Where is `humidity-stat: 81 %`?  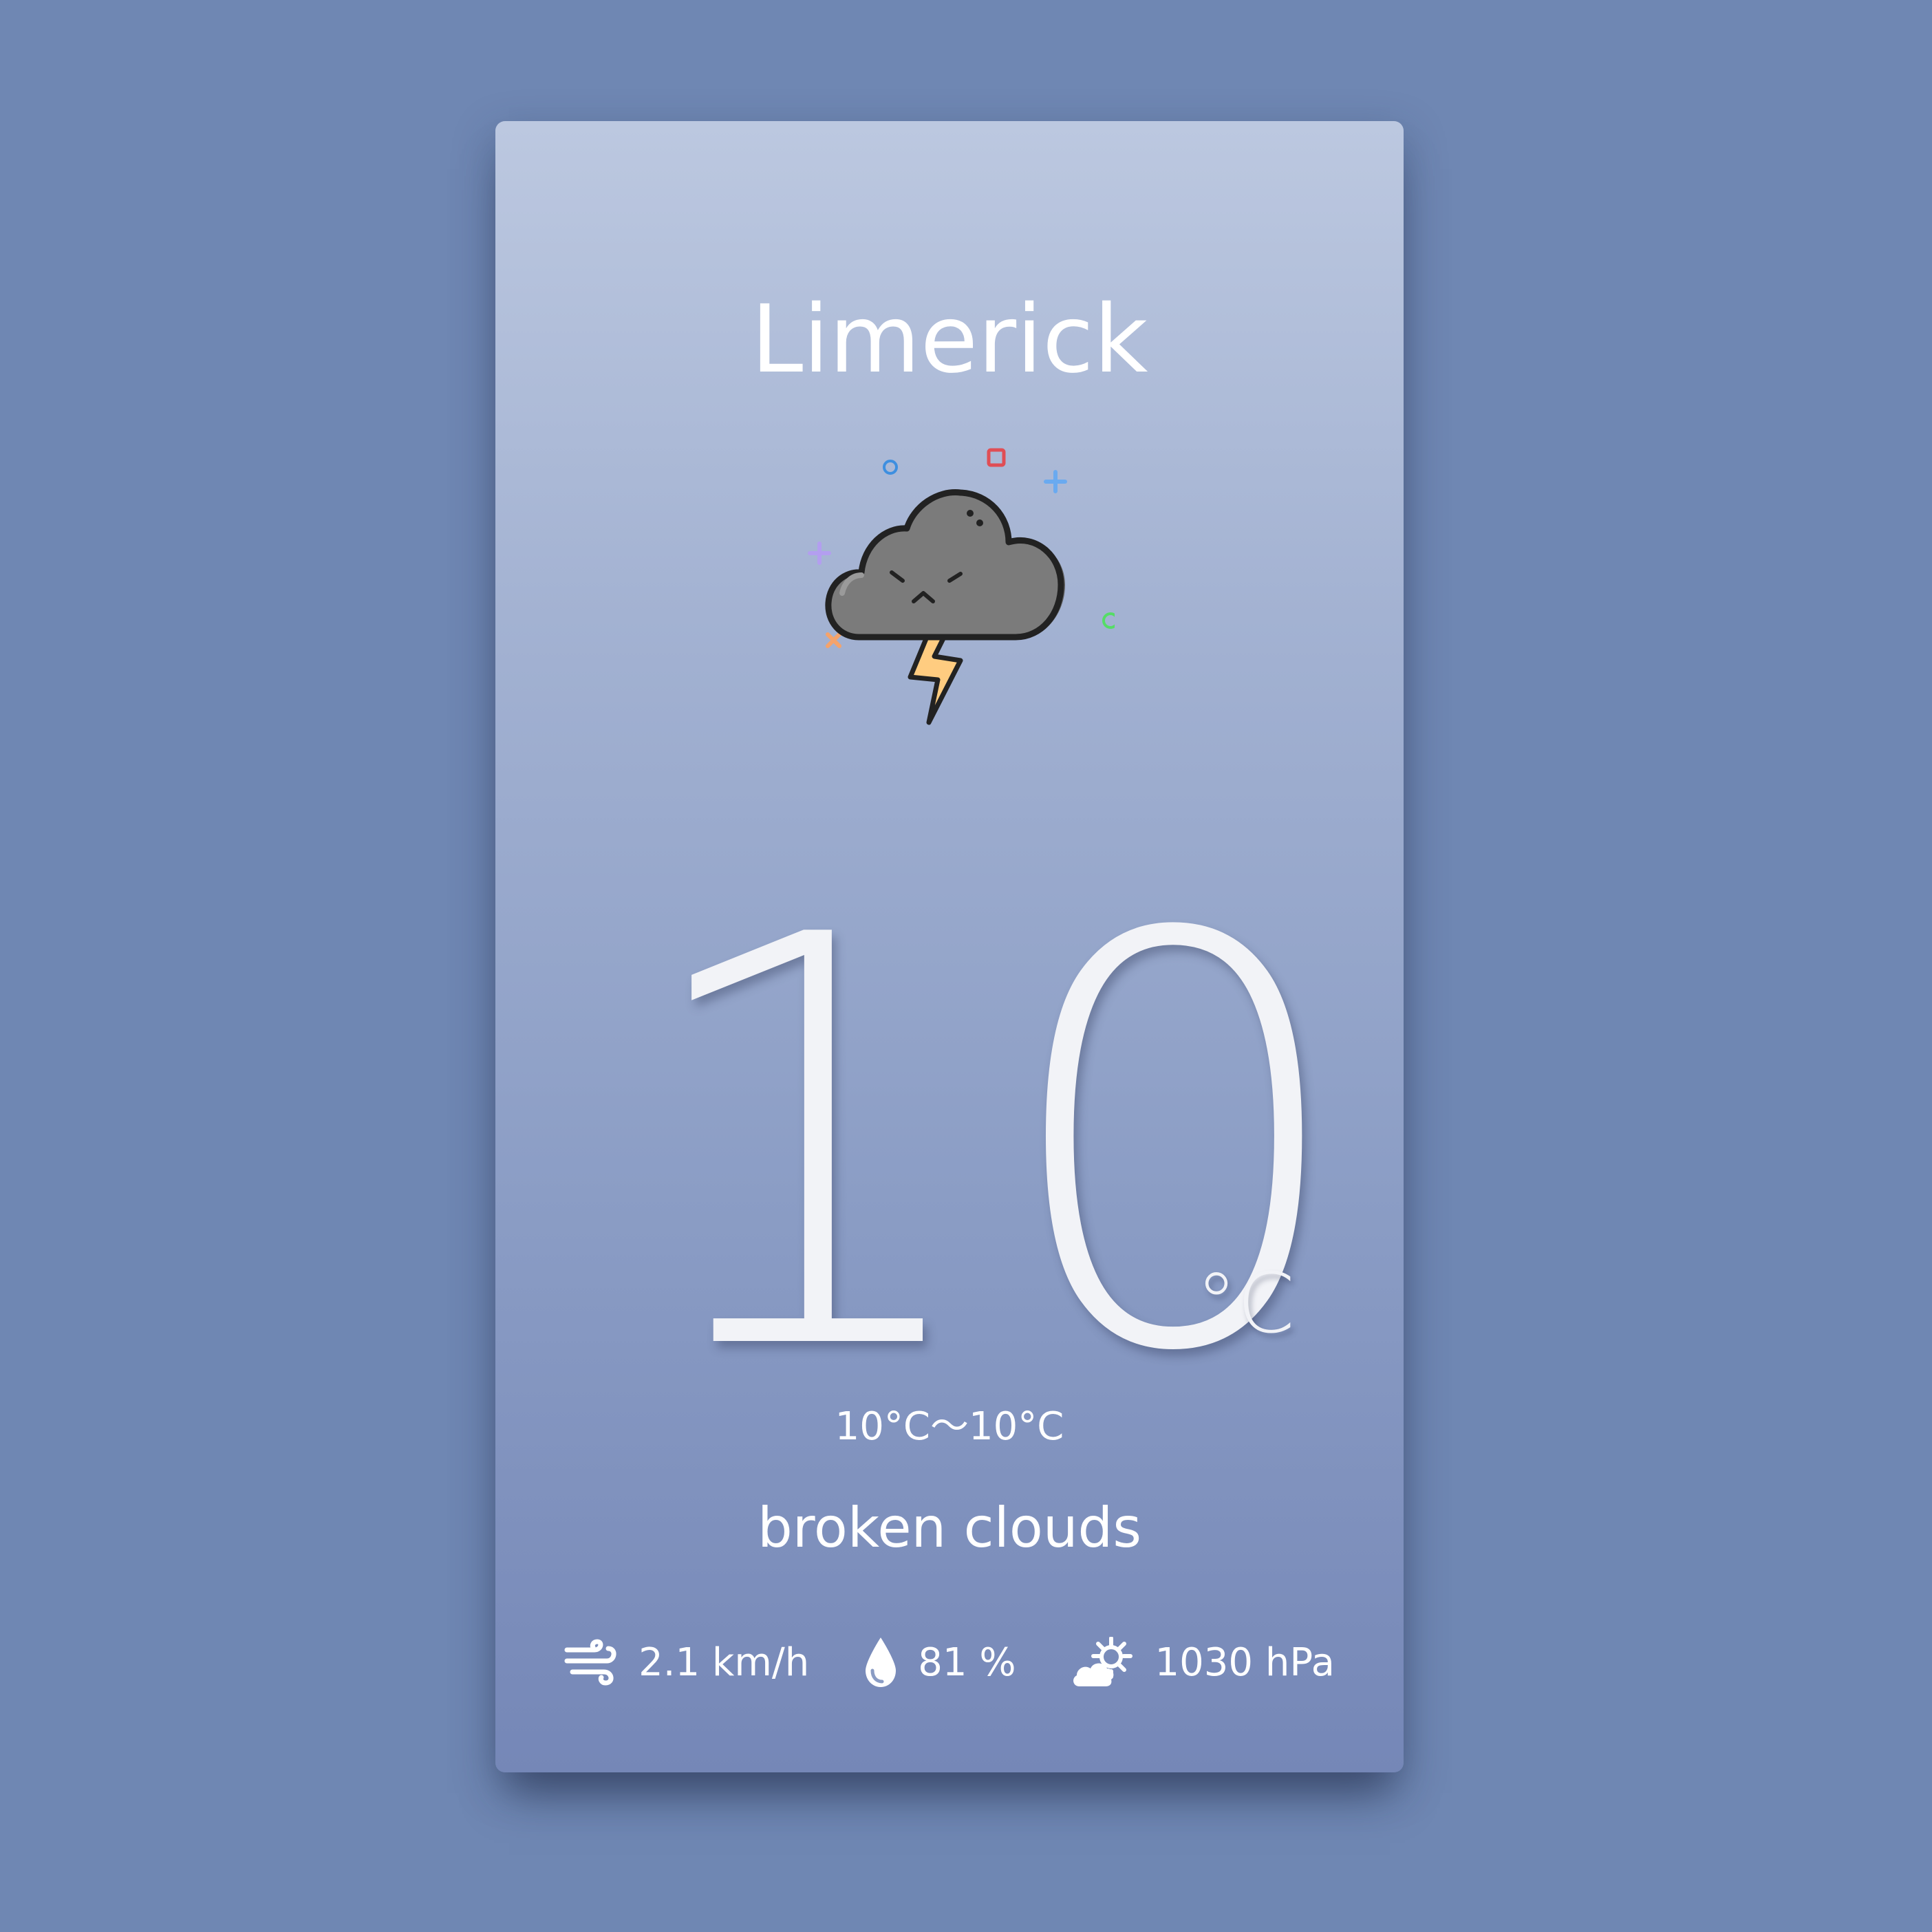
humidity-stat: 81 % is located at coordinates (939, 1662).